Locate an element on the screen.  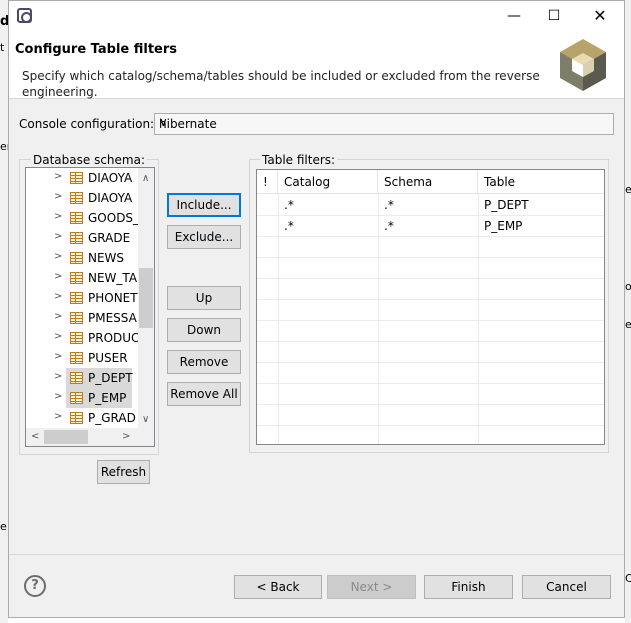
tree-item: > NEWS is located at coordinates (82, 258).